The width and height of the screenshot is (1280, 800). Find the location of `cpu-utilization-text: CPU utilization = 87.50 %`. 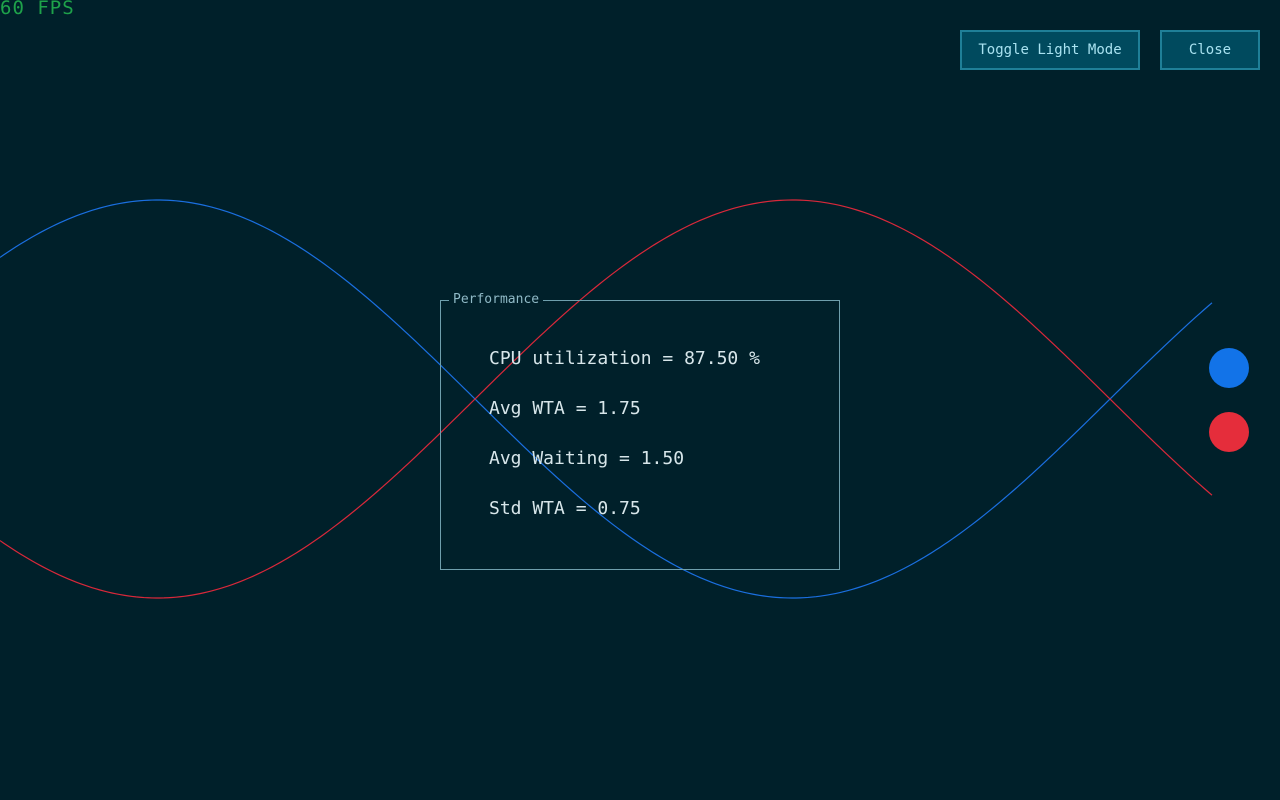

cpu-utilization-text: CPU utilization = 87.50 % is located at coordinates (624, 358).